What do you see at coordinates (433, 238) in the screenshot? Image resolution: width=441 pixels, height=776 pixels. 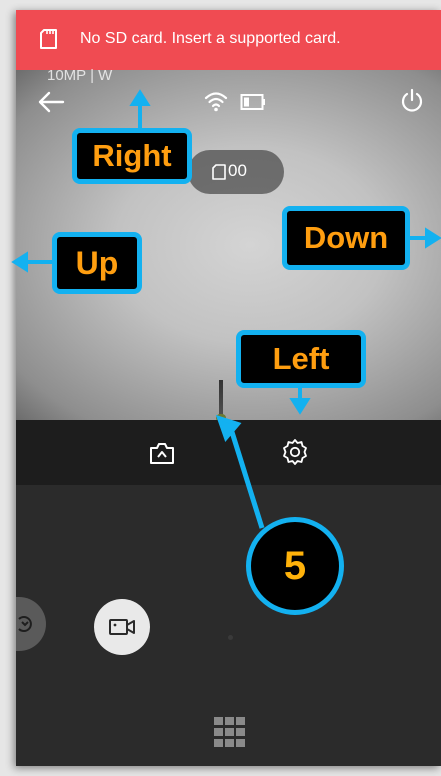 I see `down-arrow-head` at bounding box center [433, 238].